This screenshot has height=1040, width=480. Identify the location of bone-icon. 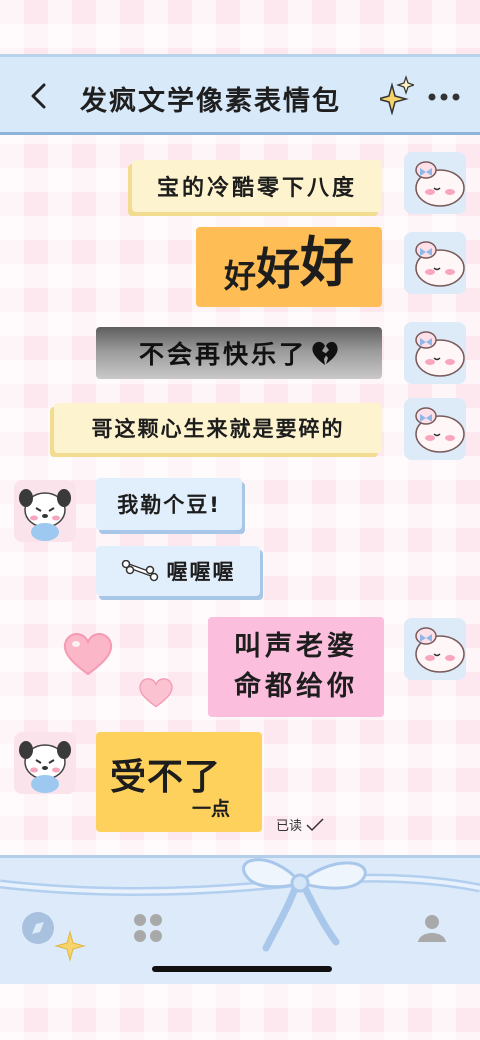
(139, 571).